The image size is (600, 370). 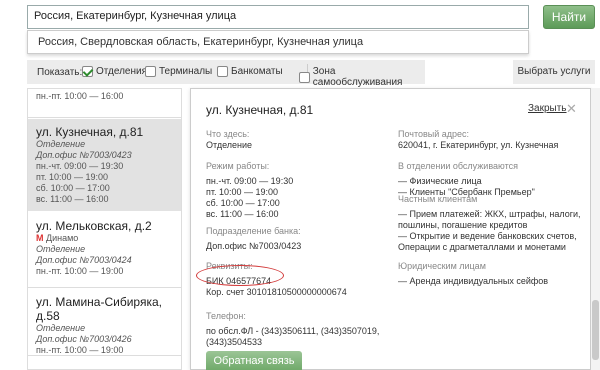 I want to click on what-here: Что здесь: Отделение, so click(x=229, y=139).